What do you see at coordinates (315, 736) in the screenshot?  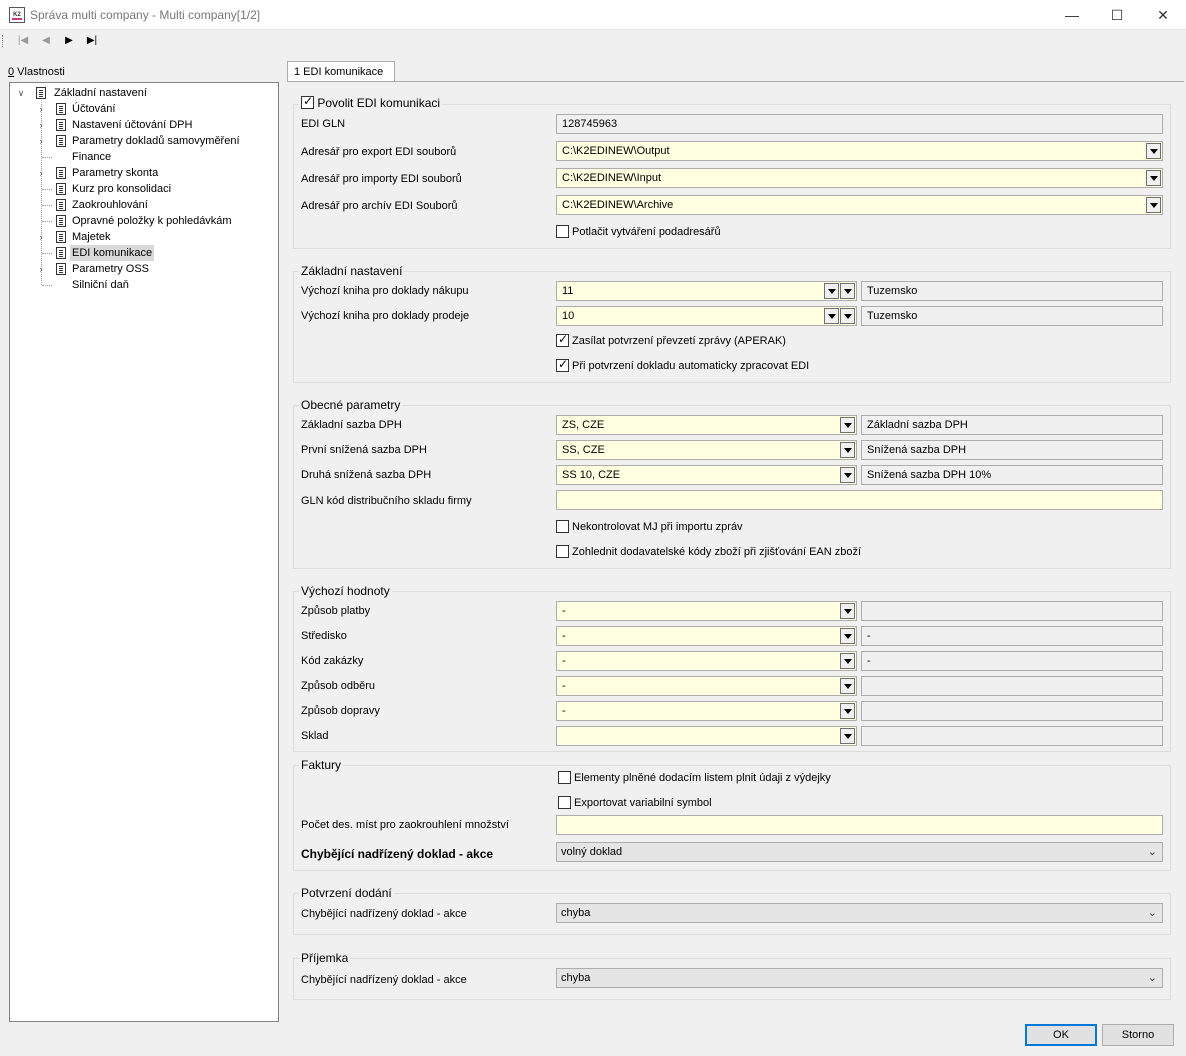 I see `warehouse-label: Sklad` at bounding box center [315, 736].